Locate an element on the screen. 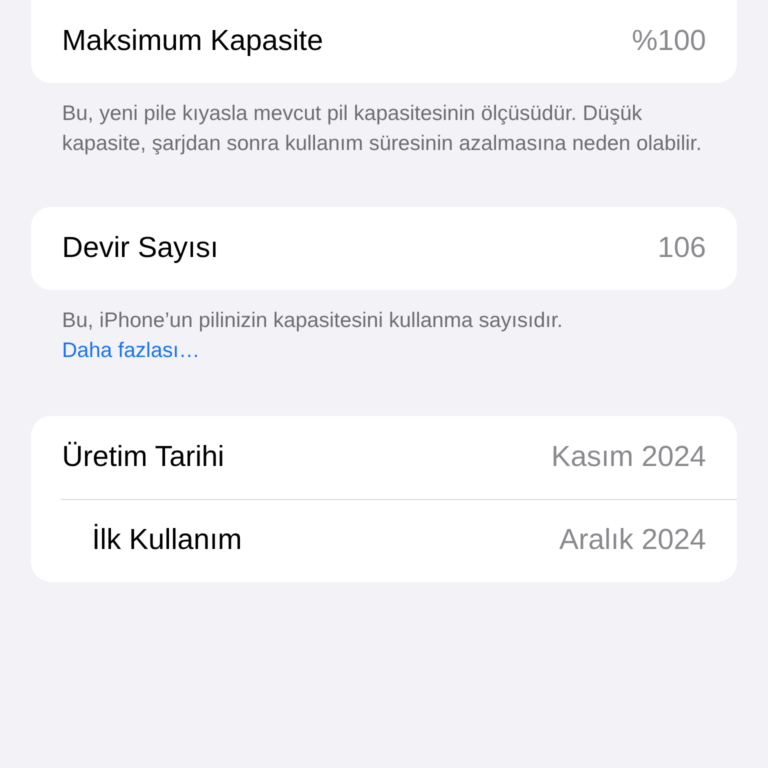 This screenshot has height=768, width=768. footer-text: Bu, iPhone’un pilinizin kapasitesini kullanma sayısıdır. is located at coordinates (313, 321).